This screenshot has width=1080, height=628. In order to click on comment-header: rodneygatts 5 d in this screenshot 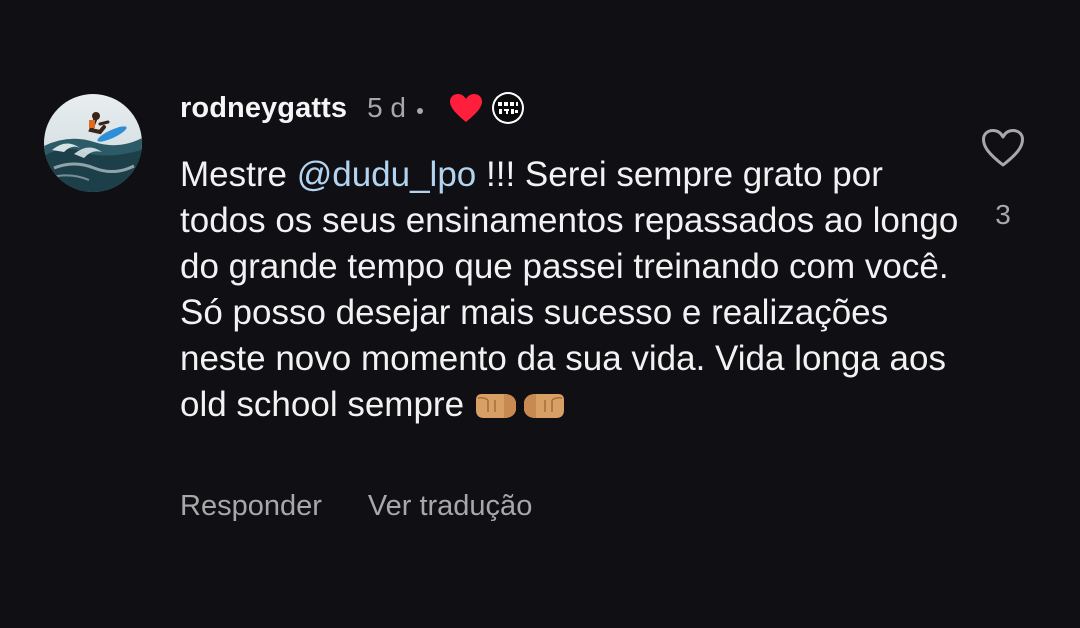, I will do `click(352, 108)`.